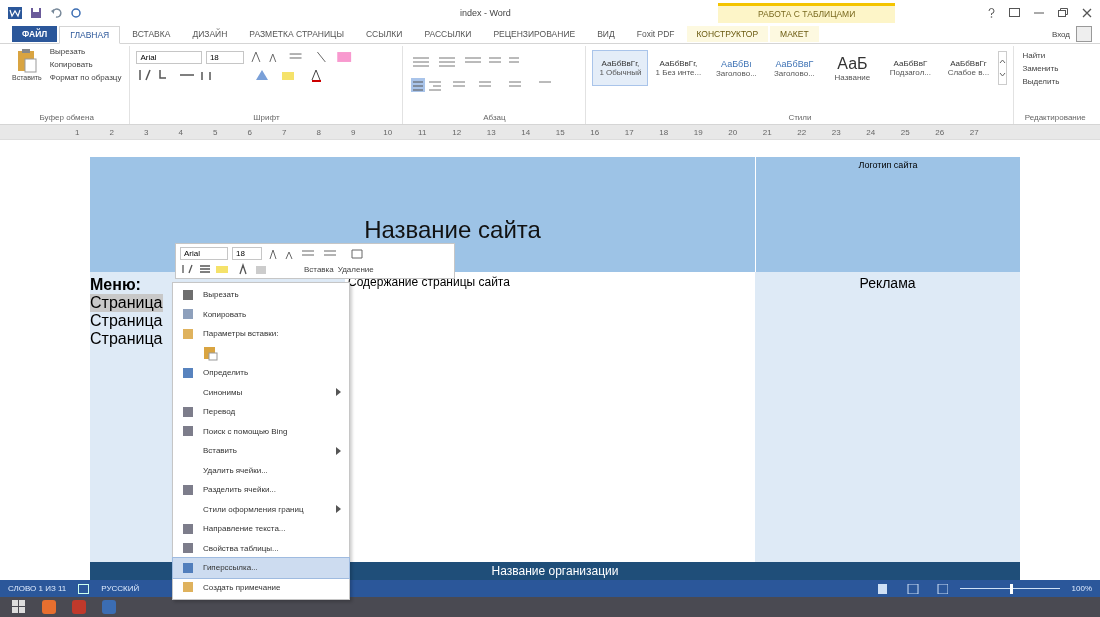 Image resolution: width=1100 pixels, height=617 pixels. Describe the element at coordinates (261, 373) in the screenshot. I see `context-menu-item: Определить` at that location.